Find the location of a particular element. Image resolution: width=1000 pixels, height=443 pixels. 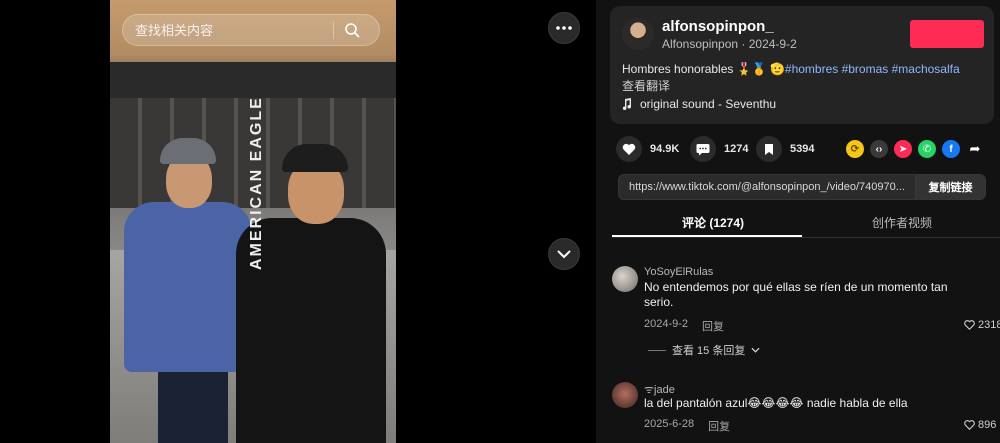

next-video-button is located at coordinates (564, 254).